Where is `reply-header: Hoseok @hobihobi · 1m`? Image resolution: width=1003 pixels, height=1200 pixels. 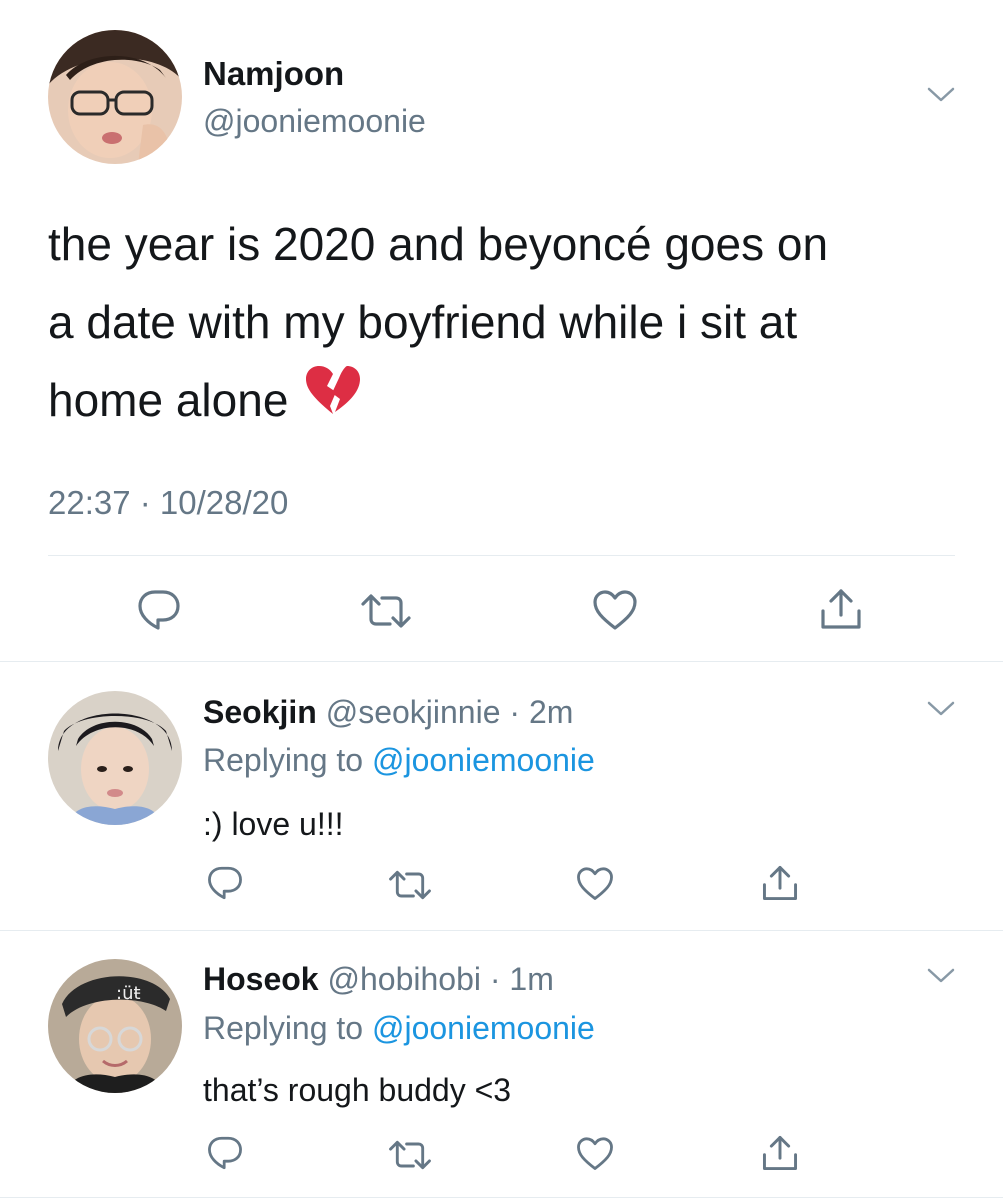 reply-header: Hoseok @hobihobi · 1m is located at coordinates (378, 979).